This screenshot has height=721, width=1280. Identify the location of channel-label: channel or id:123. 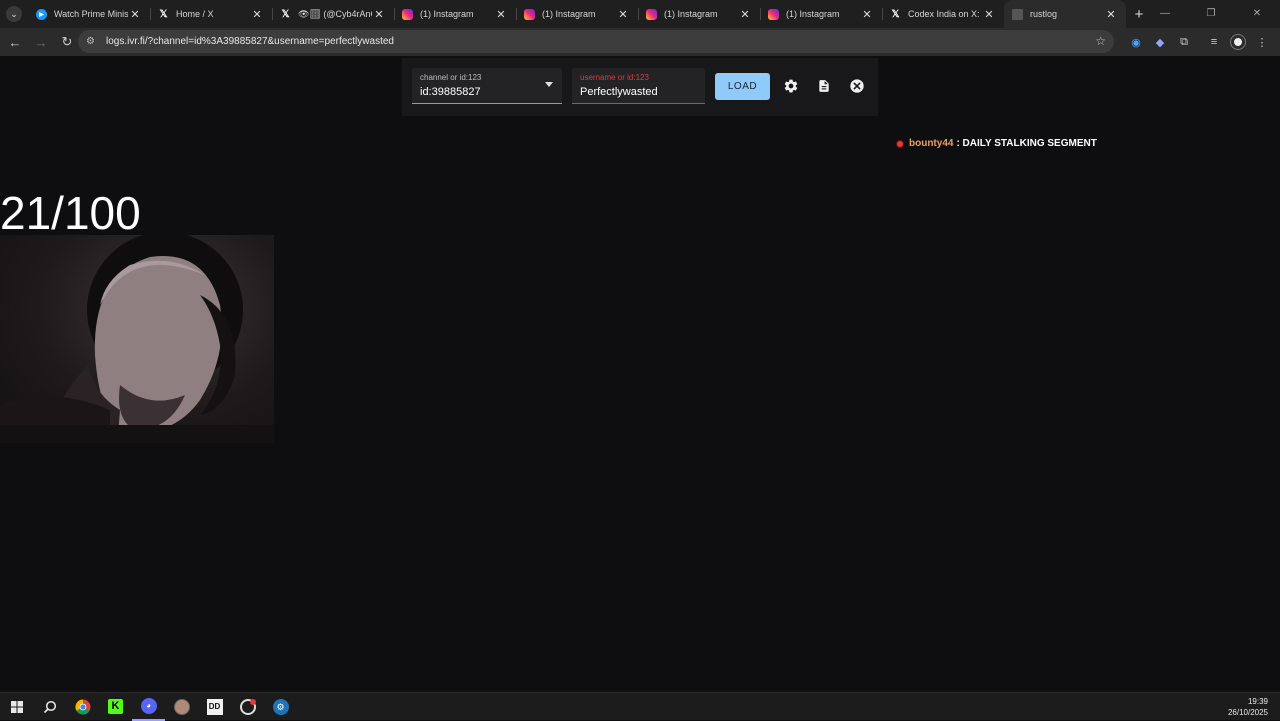
(451, 77).